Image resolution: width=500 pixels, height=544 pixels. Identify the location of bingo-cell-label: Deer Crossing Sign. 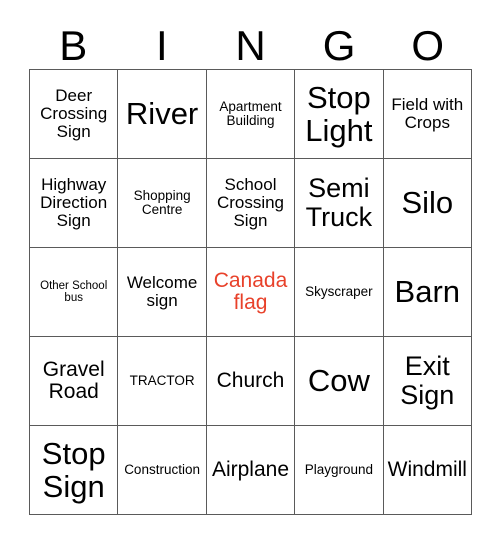
(74, 113).